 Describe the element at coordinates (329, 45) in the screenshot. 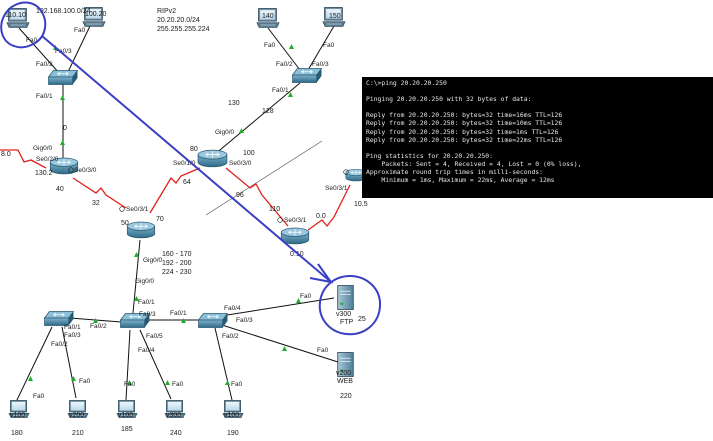

I see `port-fa0-pc150: Fa0` at that location.